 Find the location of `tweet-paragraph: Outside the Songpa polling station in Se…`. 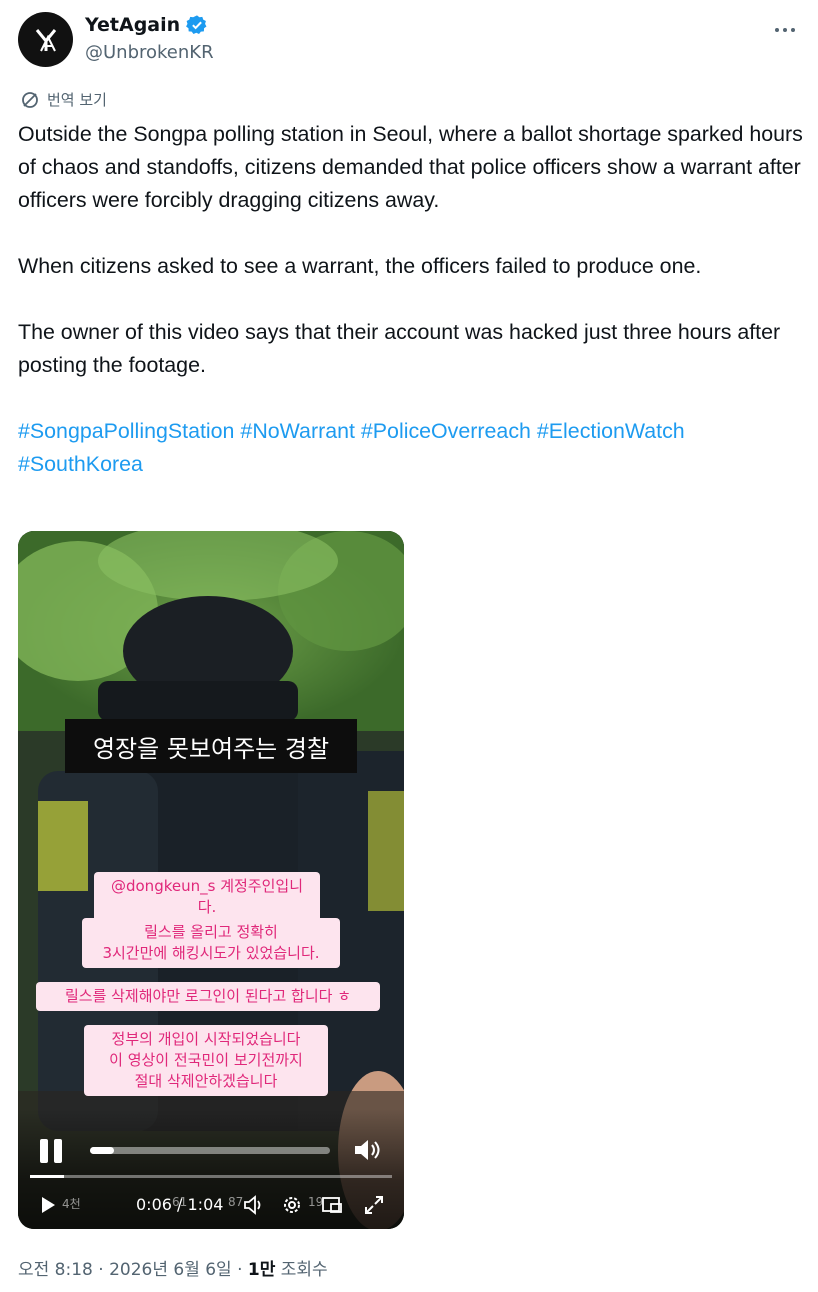

tweet-paragraph: Outside the Songpa polling station in Se… is located at coordinates (410, 167).